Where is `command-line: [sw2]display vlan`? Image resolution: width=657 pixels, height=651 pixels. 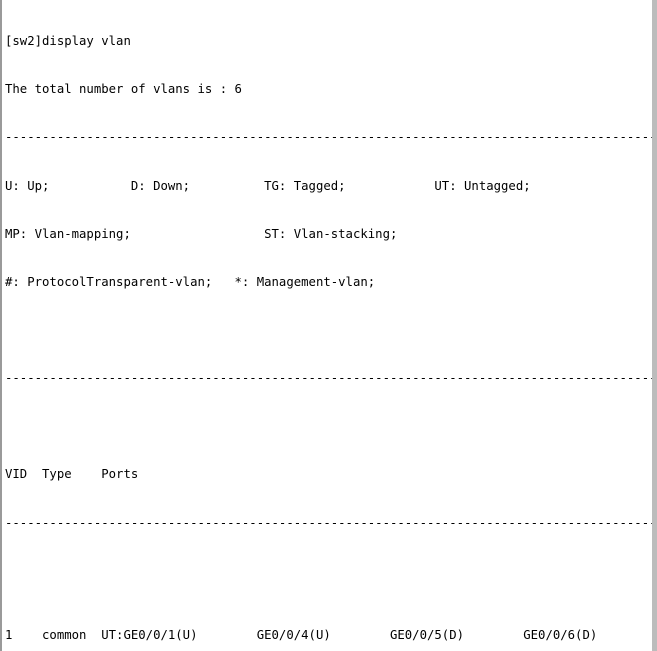 command-line: [sw2]display vlan is located at coordinates (68, 41).